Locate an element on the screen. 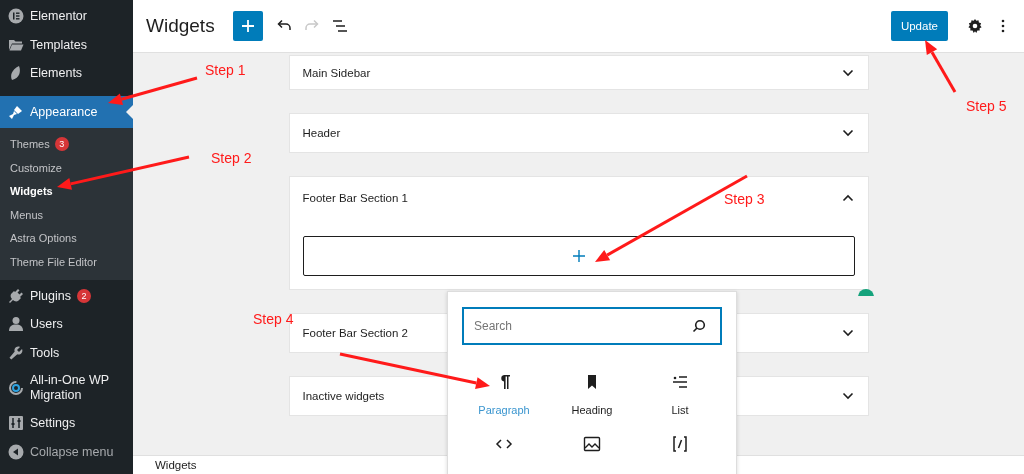  search-field: Search is located at coordinates (592, 326).